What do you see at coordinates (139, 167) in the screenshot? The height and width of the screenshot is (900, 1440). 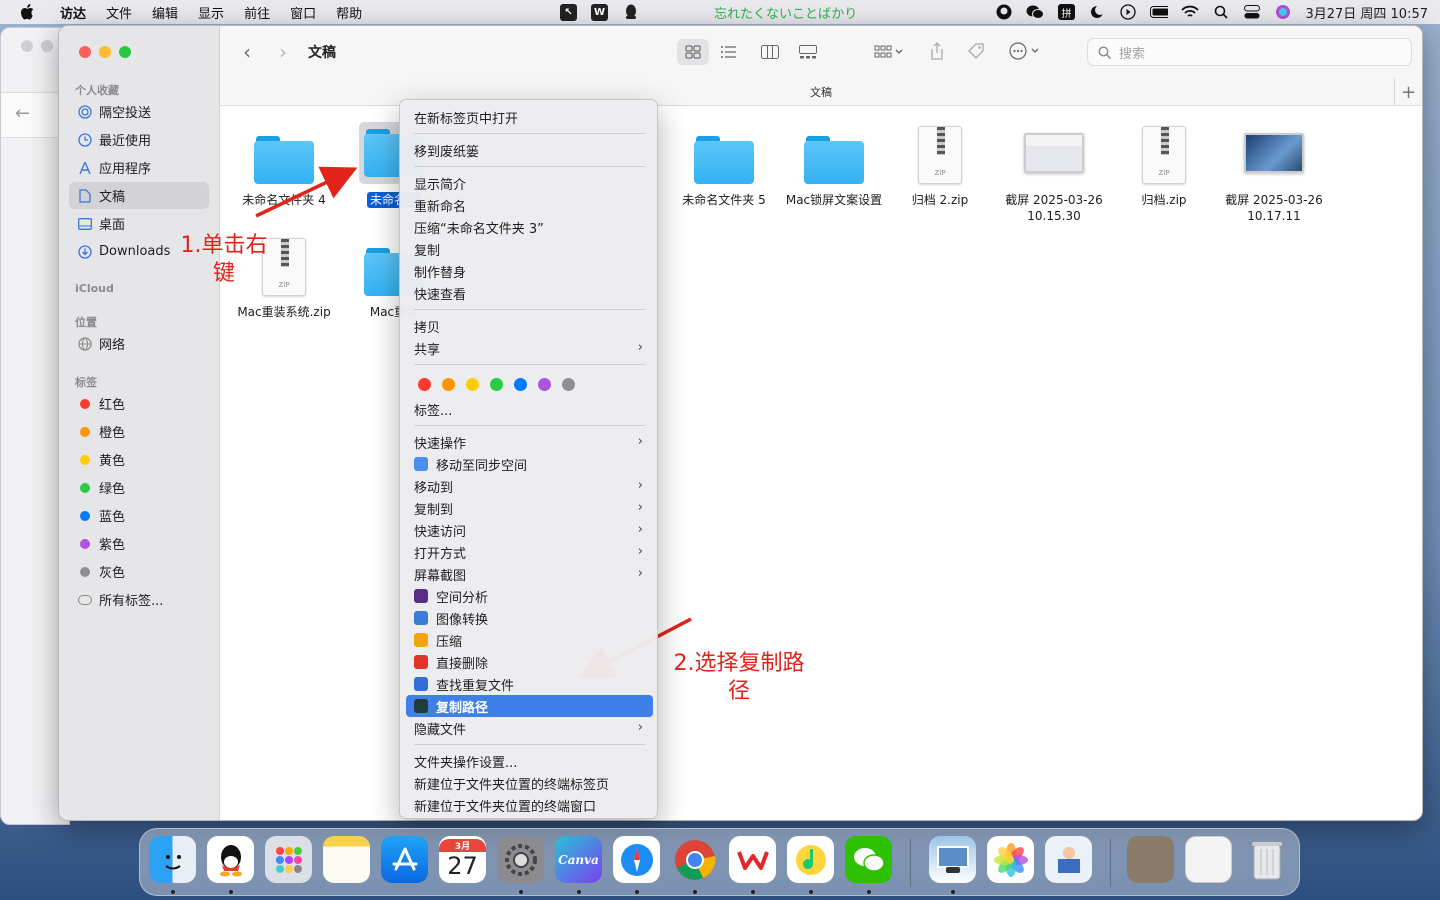 I see `sidebar-item-applications: 应用程序` at bounding box center [139, 167].